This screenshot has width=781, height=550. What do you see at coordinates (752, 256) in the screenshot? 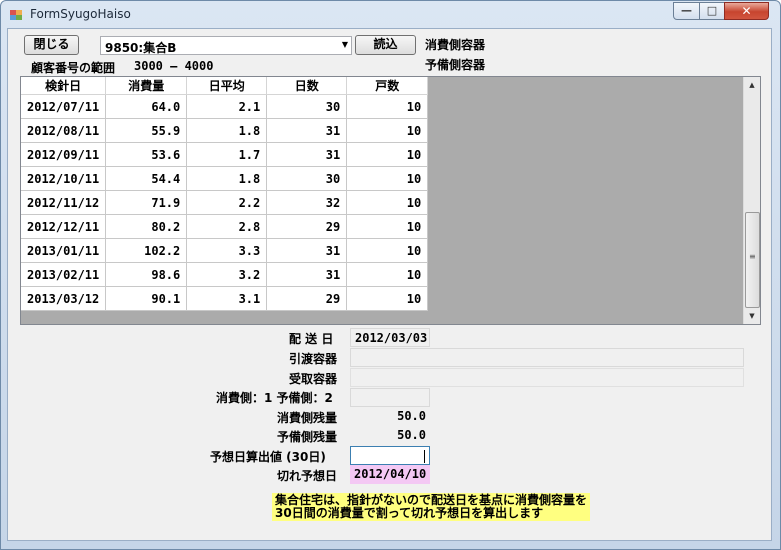
I see `grip-icon: ≡` at bounding box center [752, 256].